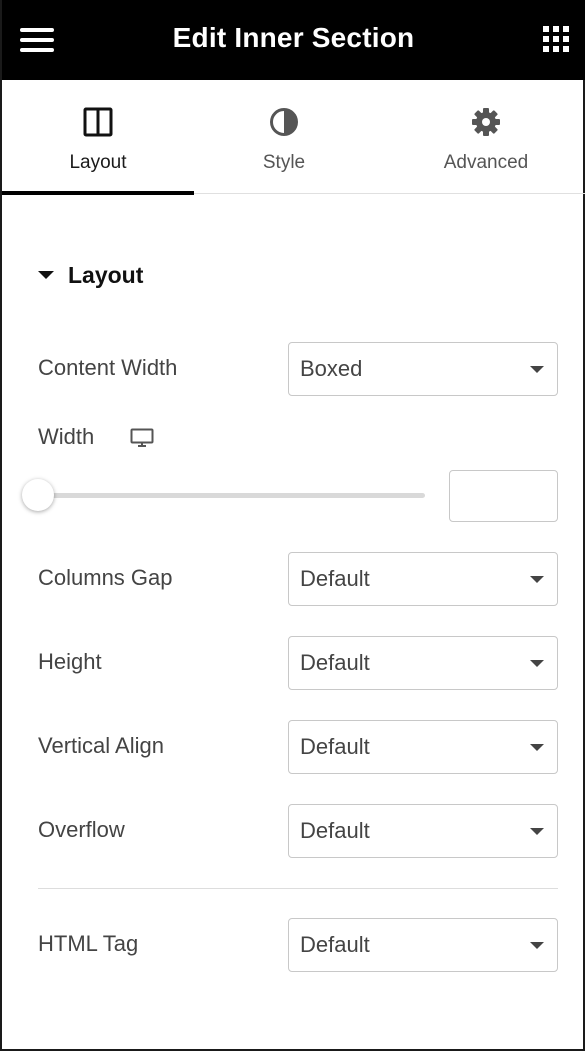 This screenshot has height=1051, width=585. I want to click on divider, so click(298, 888).